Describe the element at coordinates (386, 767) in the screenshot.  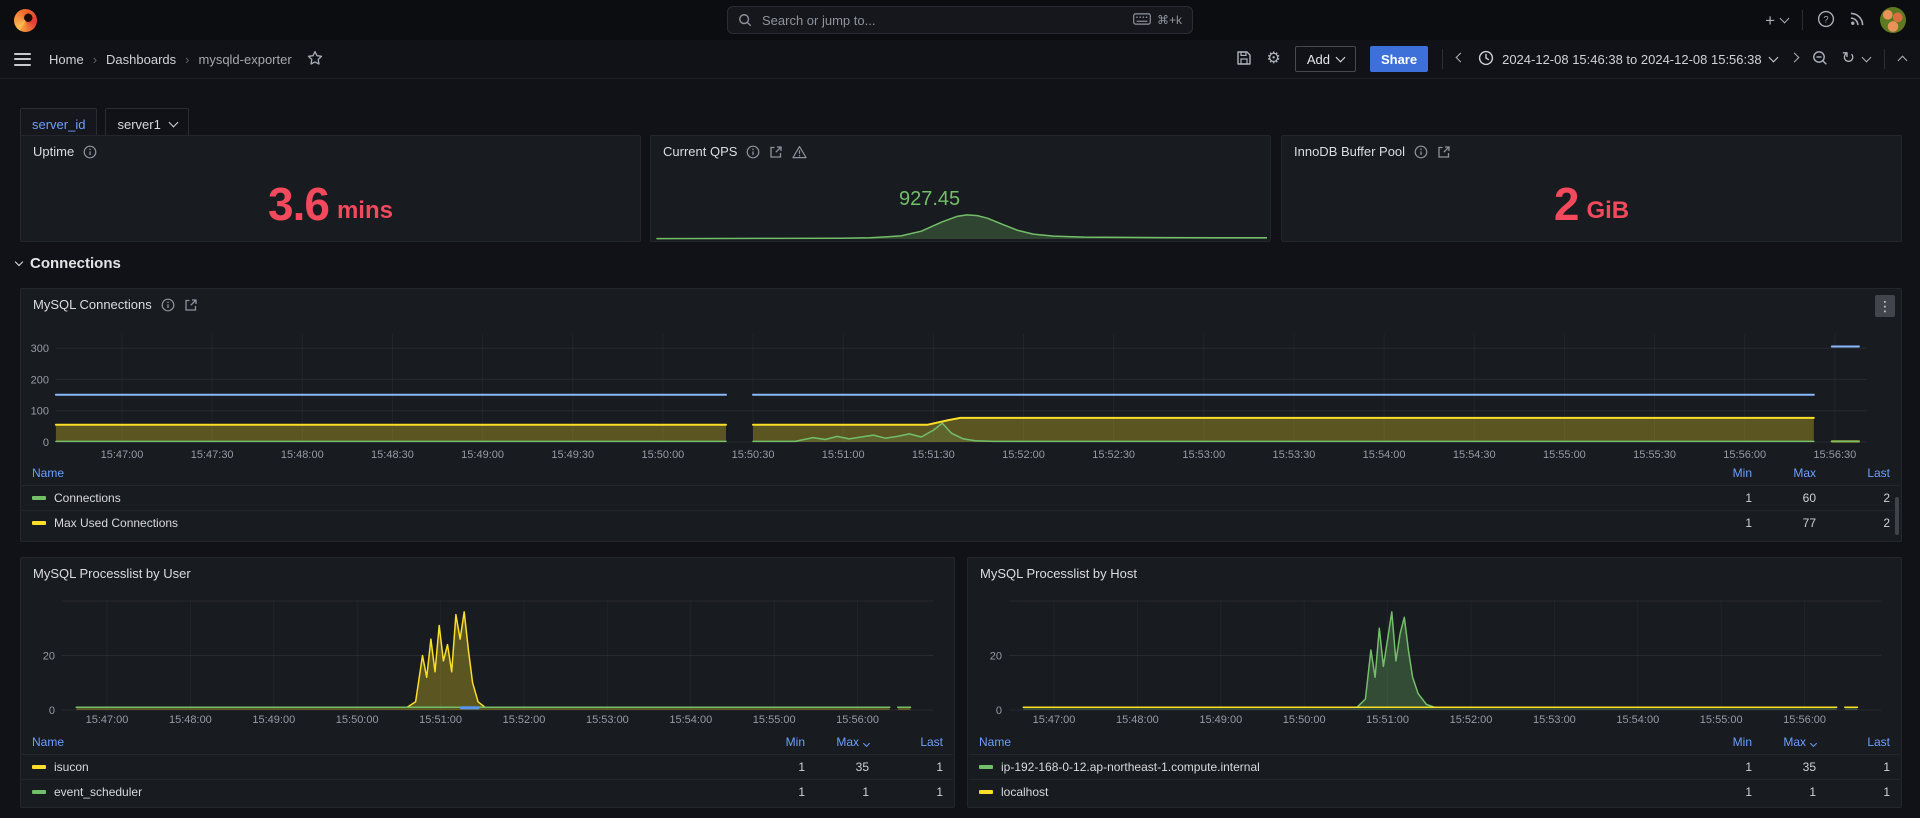
I see `legend-series-toggle: isucon` at that location.